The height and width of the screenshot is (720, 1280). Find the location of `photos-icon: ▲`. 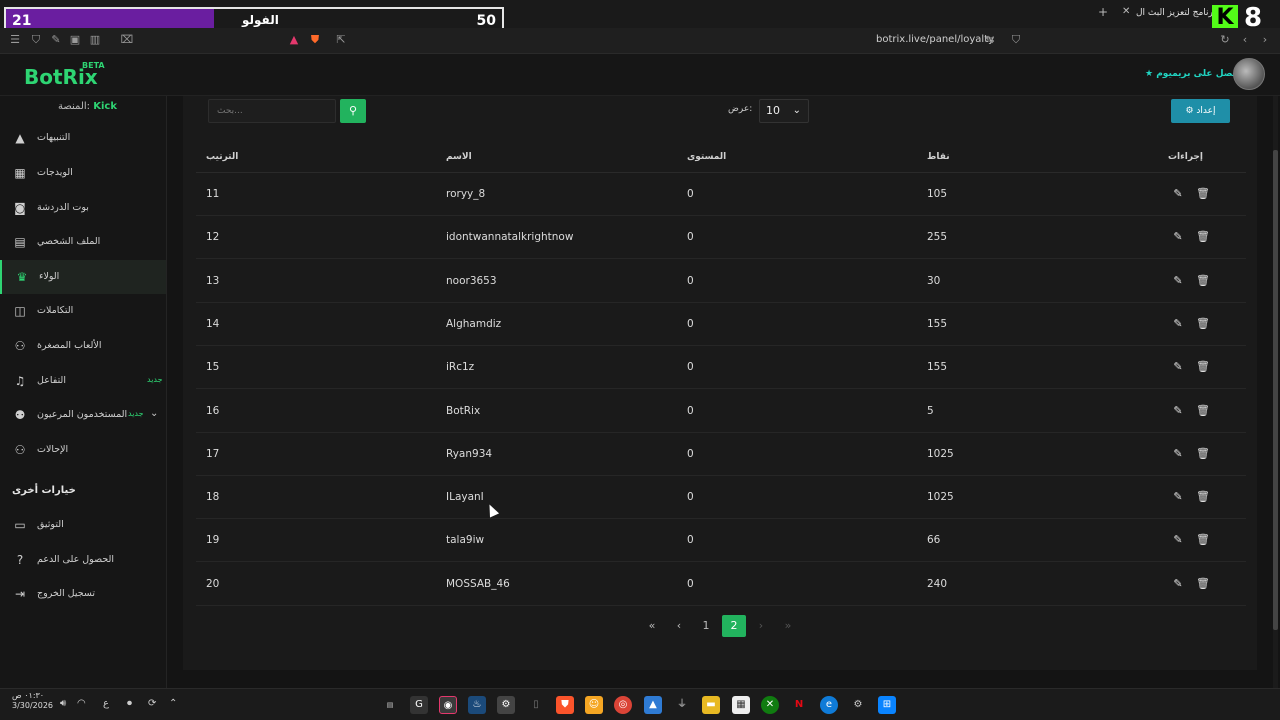

photos-icon: ▲ is located at coordinates (653, 705).